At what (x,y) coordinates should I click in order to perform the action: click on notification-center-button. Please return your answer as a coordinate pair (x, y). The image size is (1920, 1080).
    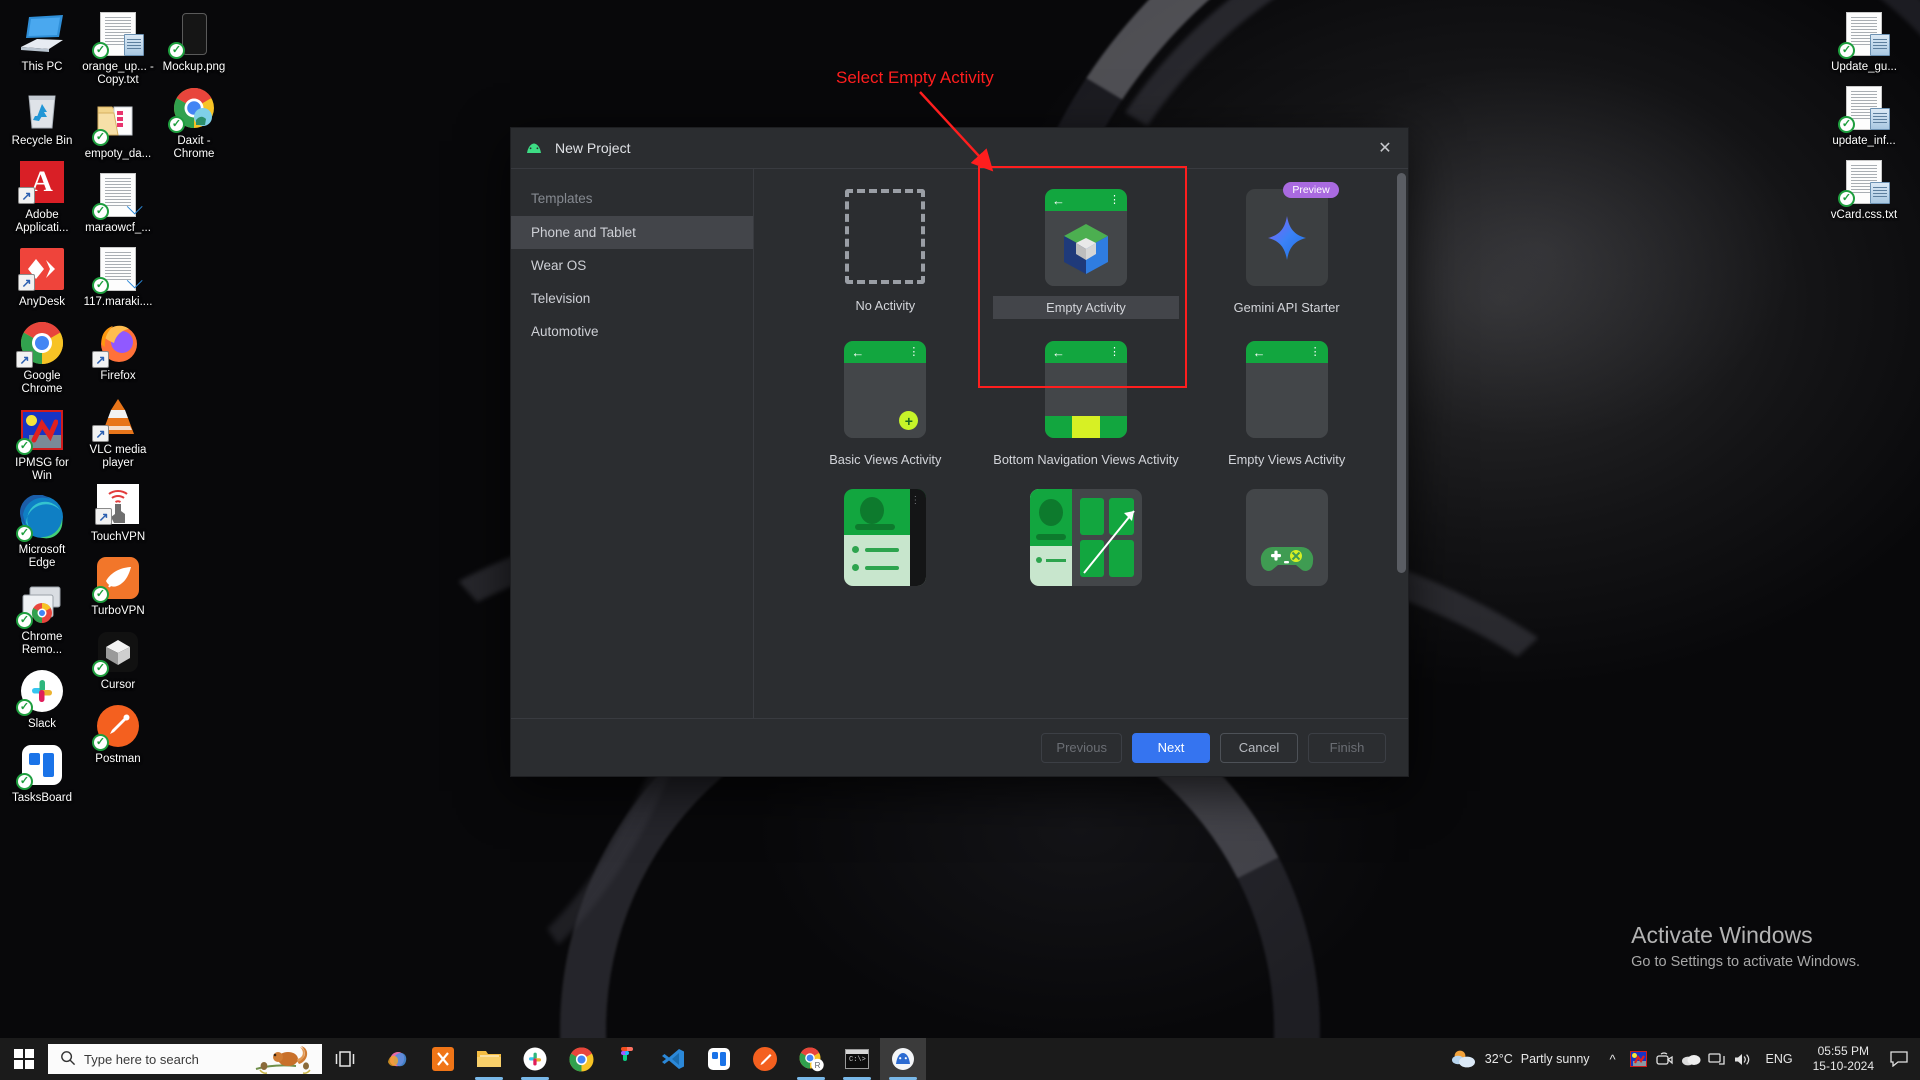
    Looking at the image, I should click on (1899, 1059).